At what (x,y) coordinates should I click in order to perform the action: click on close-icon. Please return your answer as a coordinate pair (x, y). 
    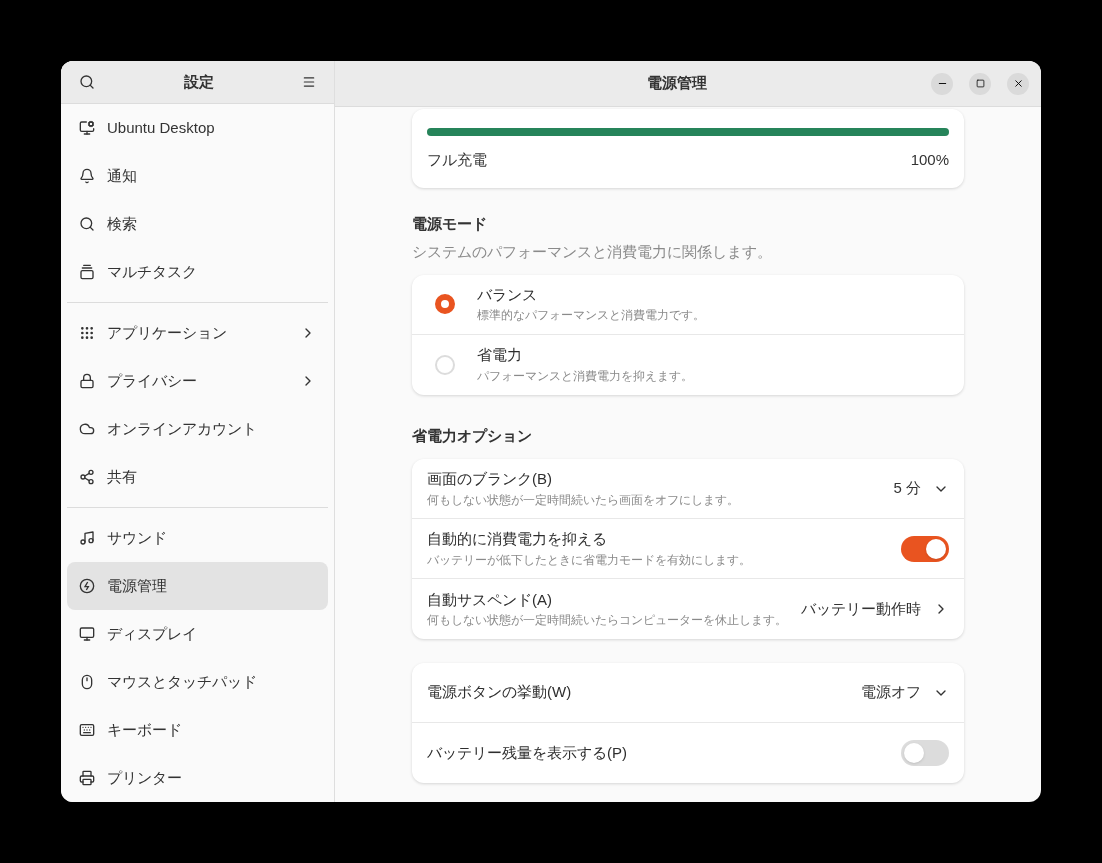
    Looking at the image, I should click on (1018, 83).